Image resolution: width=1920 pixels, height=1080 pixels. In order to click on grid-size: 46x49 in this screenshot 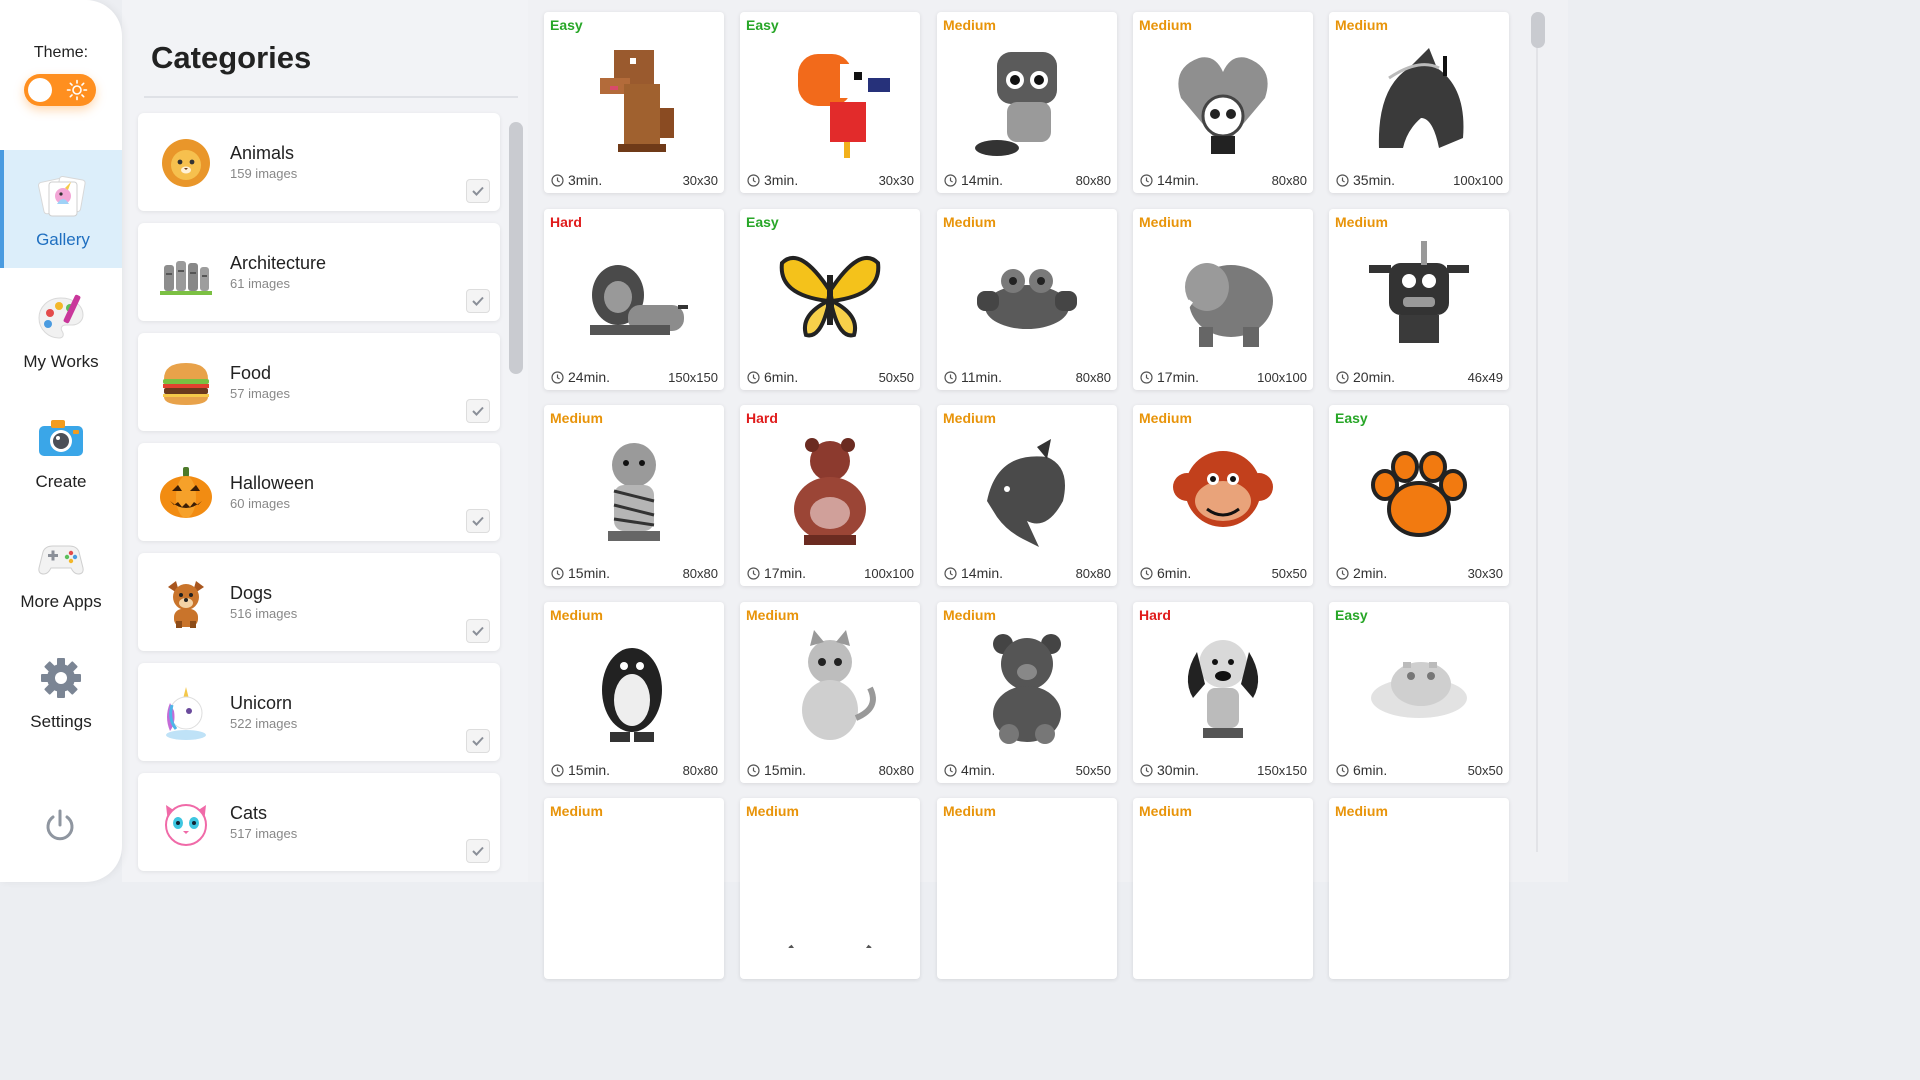, I will do `click(1485, 377)`.